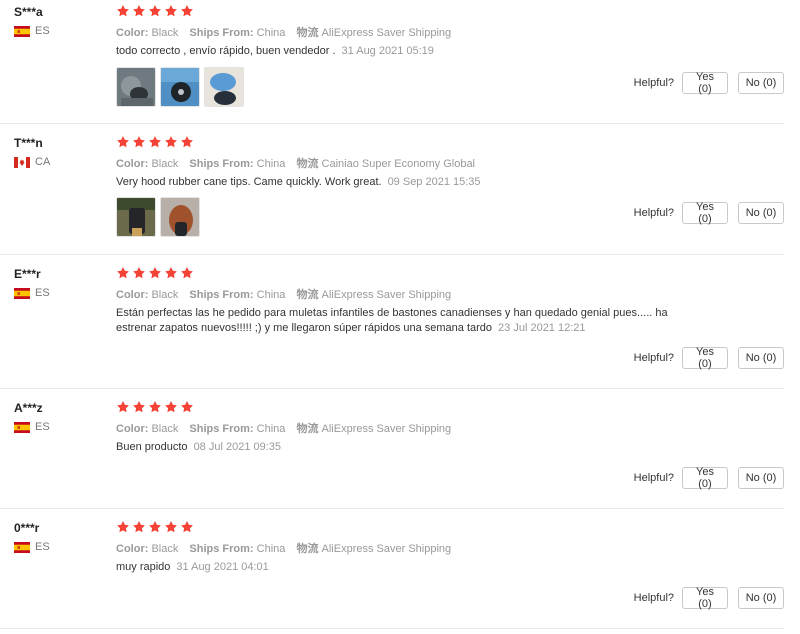 The height and width of the screenshot is (634, 800). Describe the element at coordinates (28, 12) in the screenshot. I see `reviewer-name: S***a` at that location.